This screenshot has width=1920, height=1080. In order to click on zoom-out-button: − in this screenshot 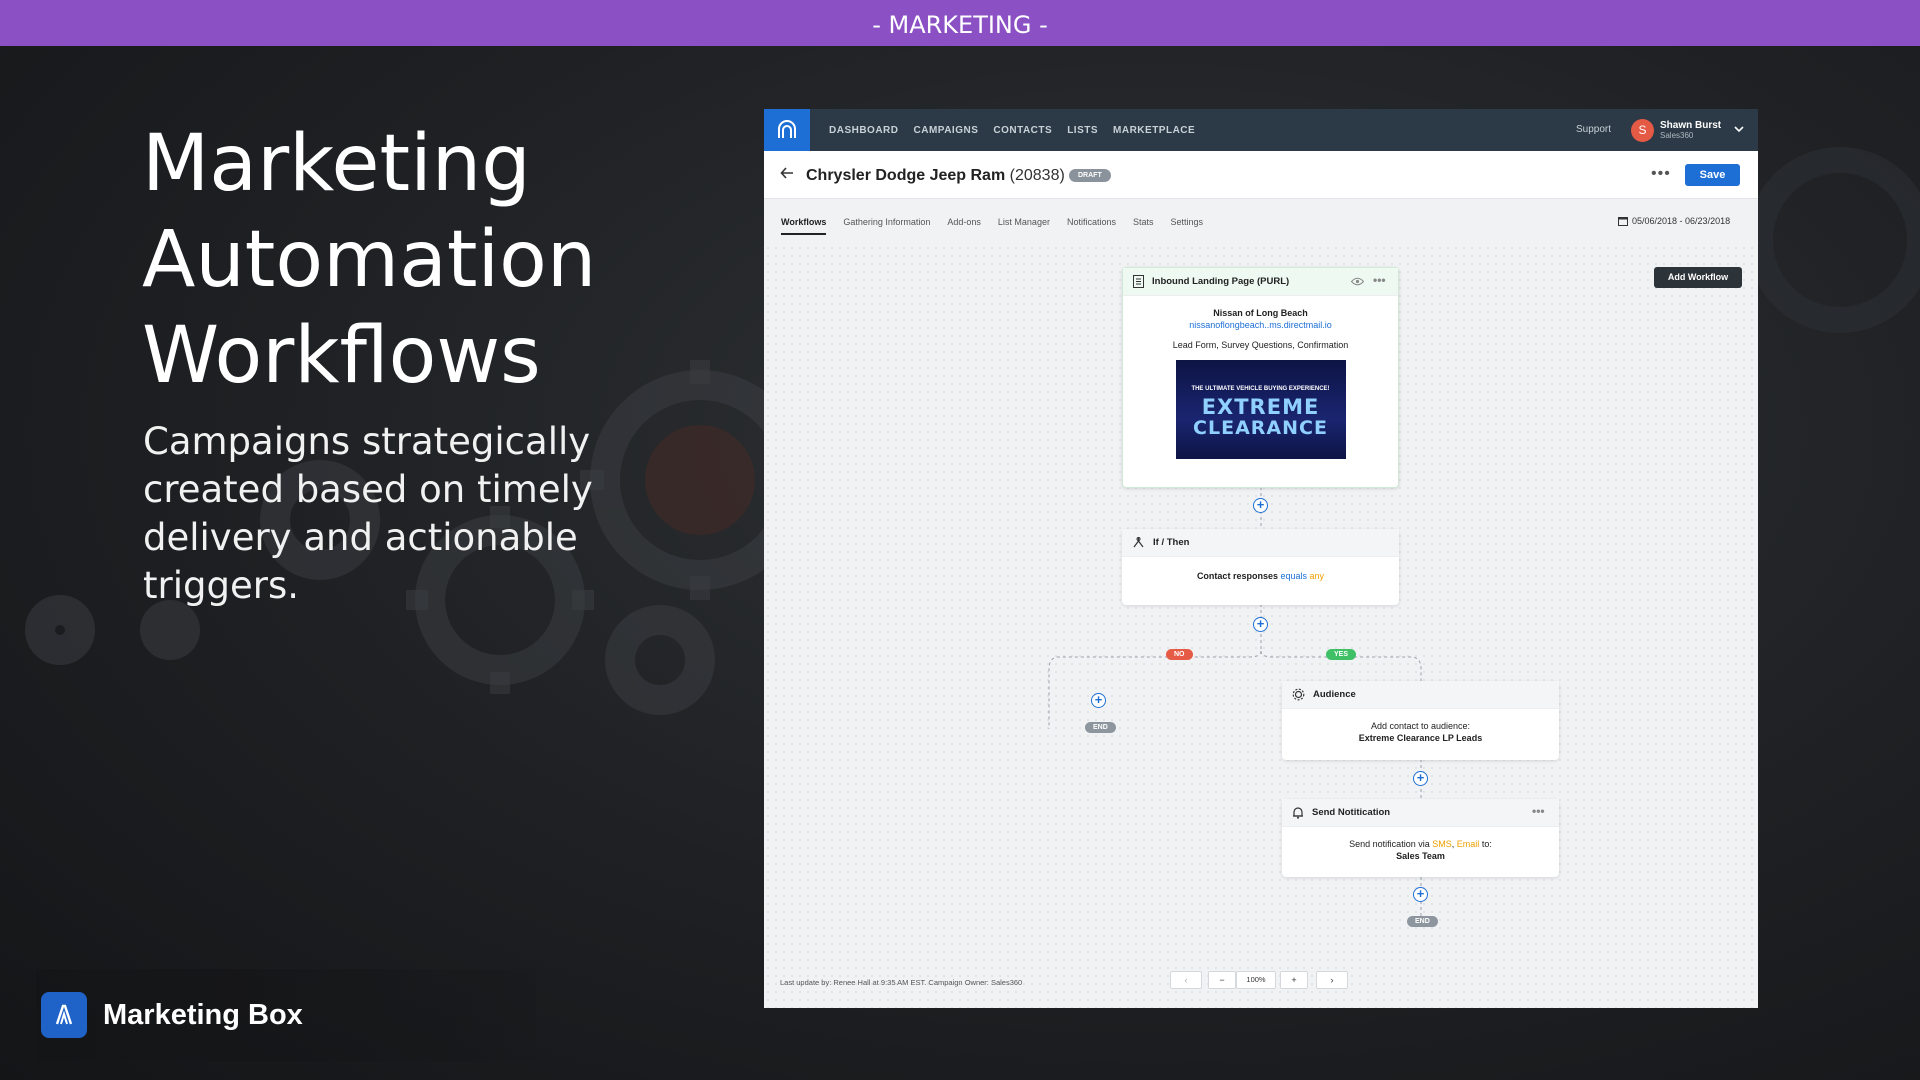, I will do `click(1222, 980)`.